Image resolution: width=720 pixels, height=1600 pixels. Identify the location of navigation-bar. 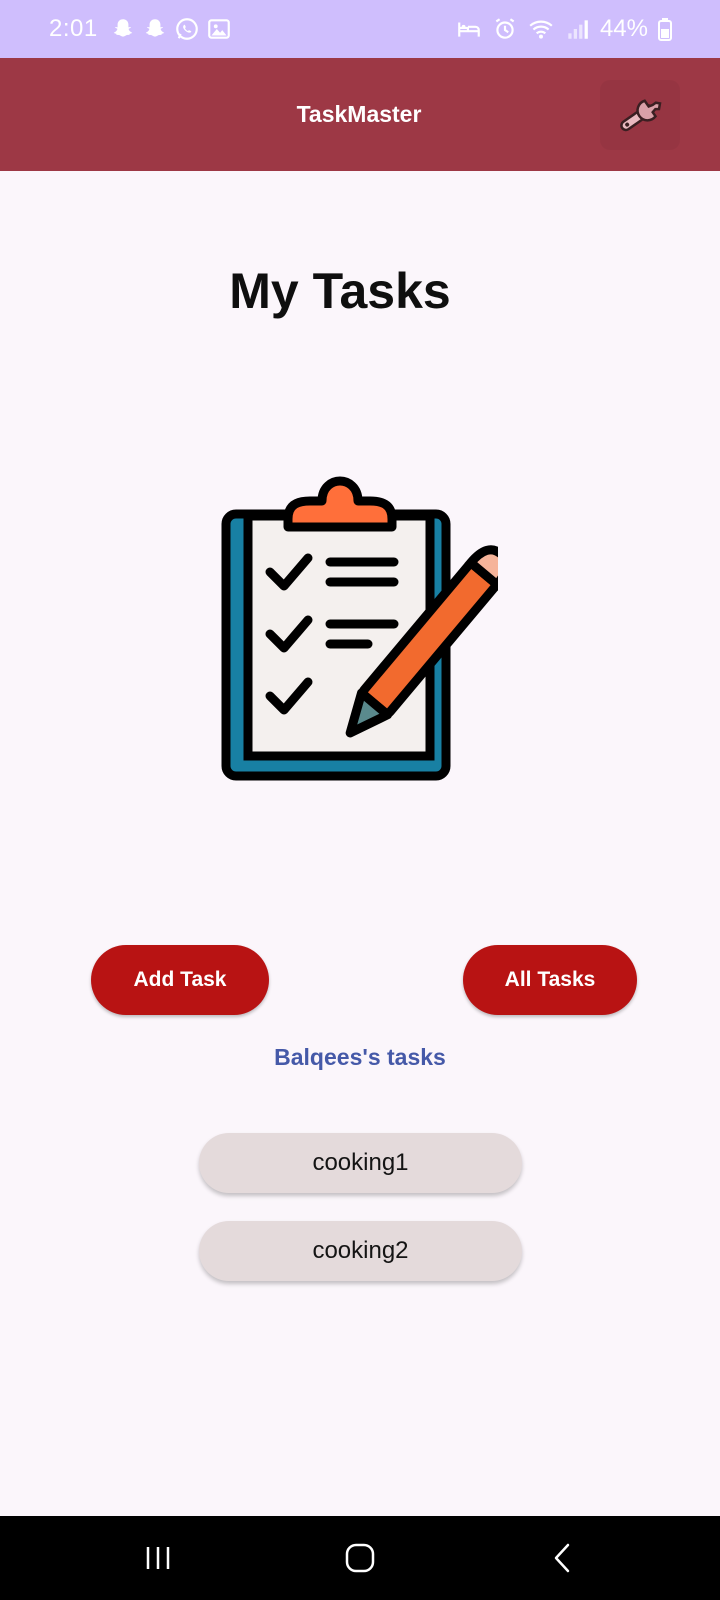
(360, 1558).